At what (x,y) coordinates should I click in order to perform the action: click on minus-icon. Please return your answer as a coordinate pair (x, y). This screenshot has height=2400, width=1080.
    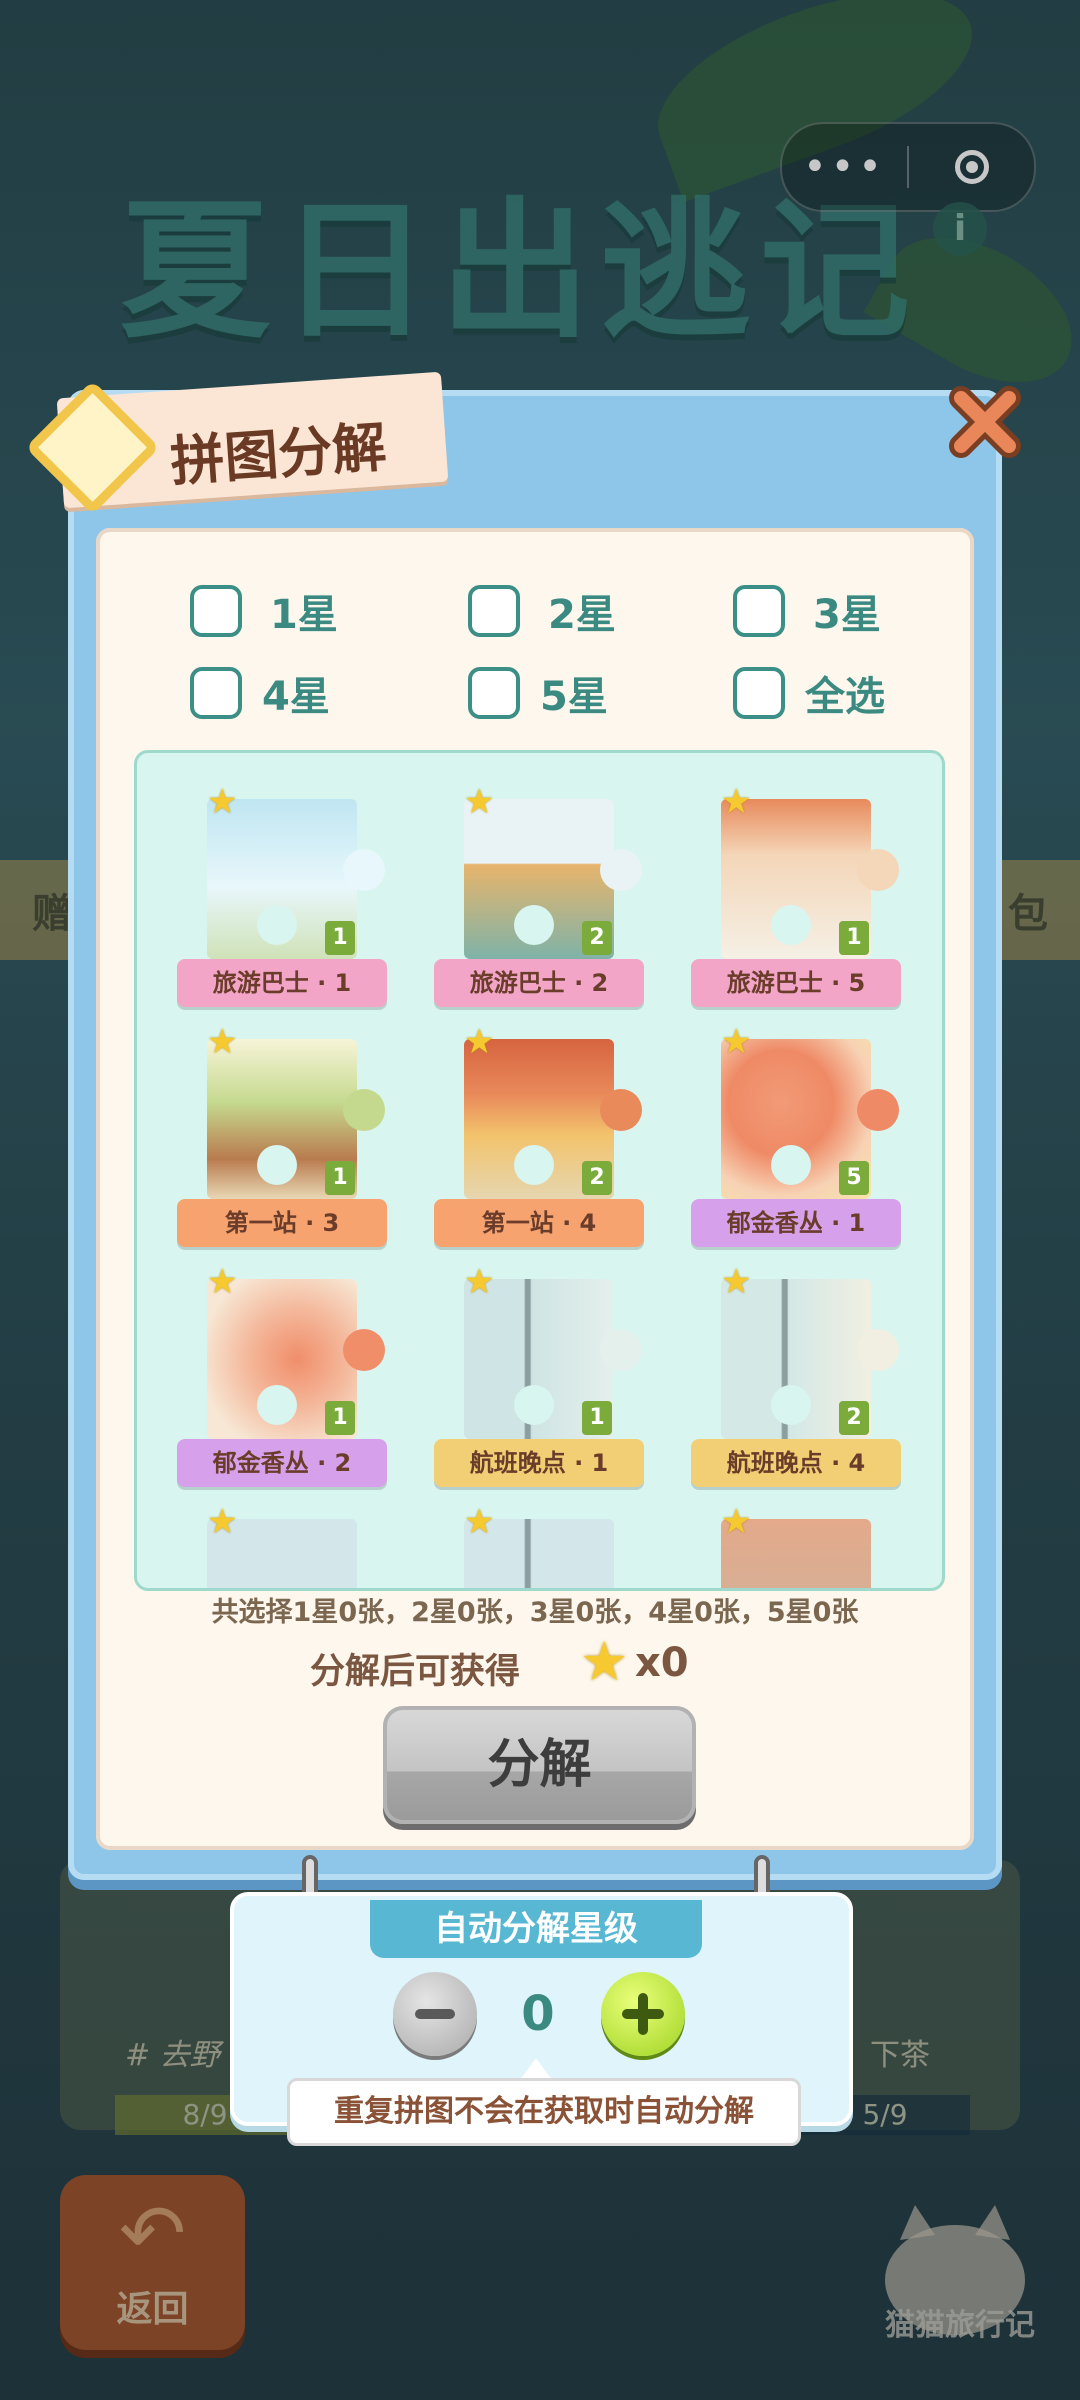
    Looking at the image, I should click on (435, 2014).